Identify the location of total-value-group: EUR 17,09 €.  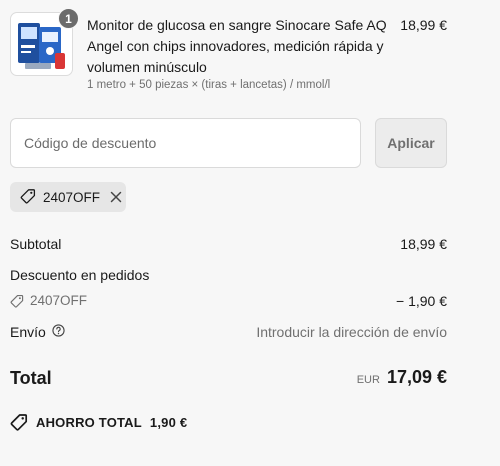
(402, 377).